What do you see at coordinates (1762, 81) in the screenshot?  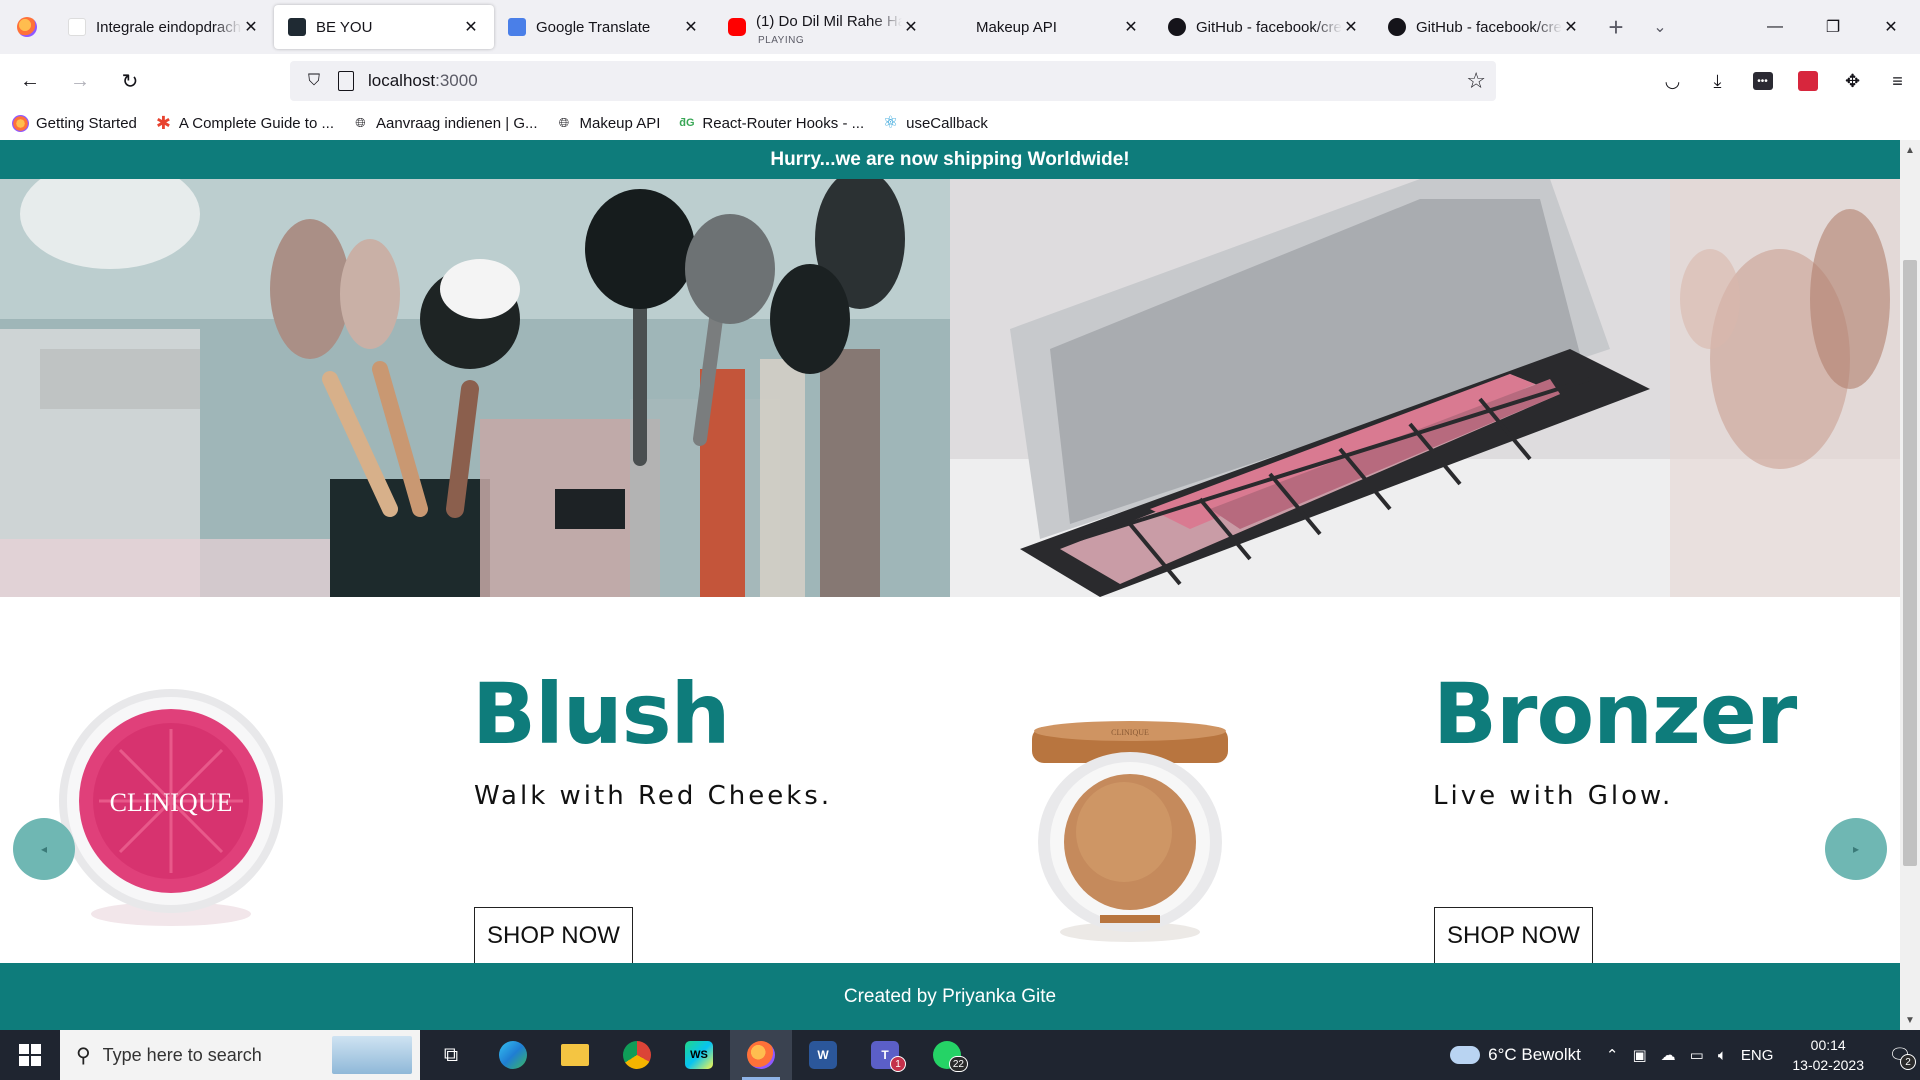 I see `extension-password-icon: •••` at bounding box center [1762, 81].